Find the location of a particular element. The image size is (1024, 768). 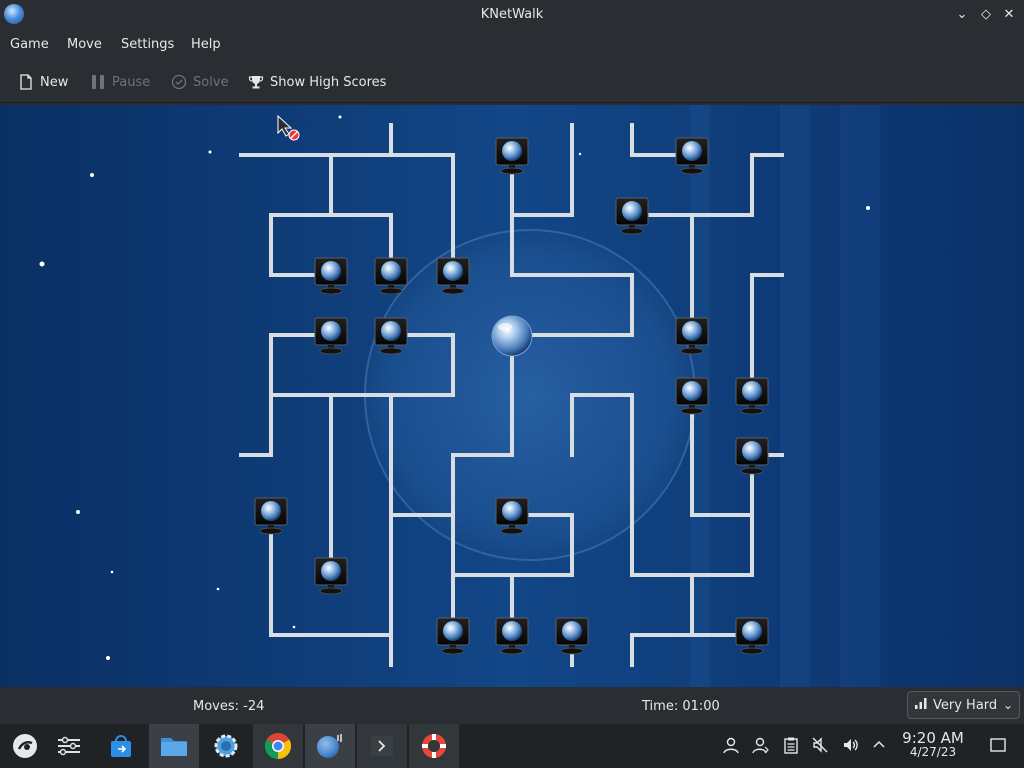

clock-date: 4/27/23 is located at coordinates (933, 752).